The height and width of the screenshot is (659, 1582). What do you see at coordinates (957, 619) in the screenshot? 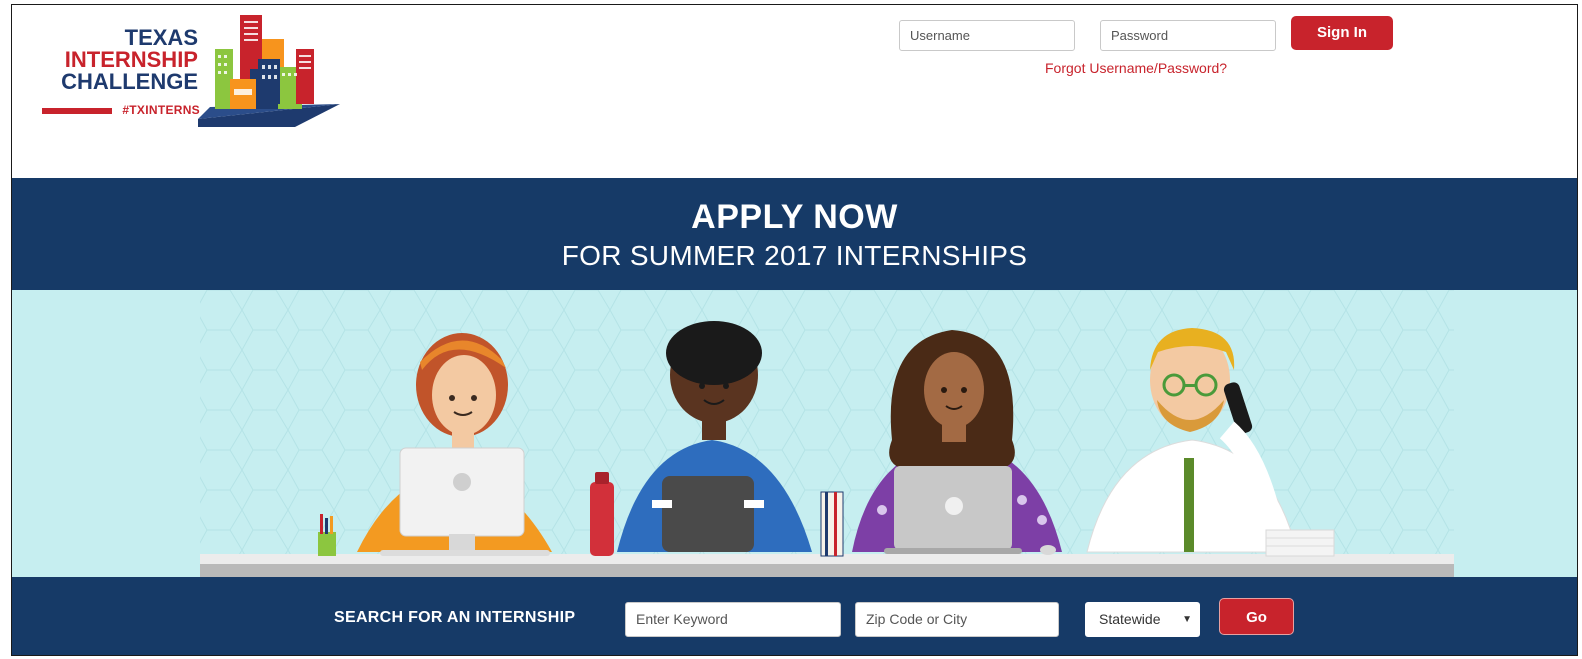
I see `location-input: Zip Code or City` at bounding box center [957, 619].